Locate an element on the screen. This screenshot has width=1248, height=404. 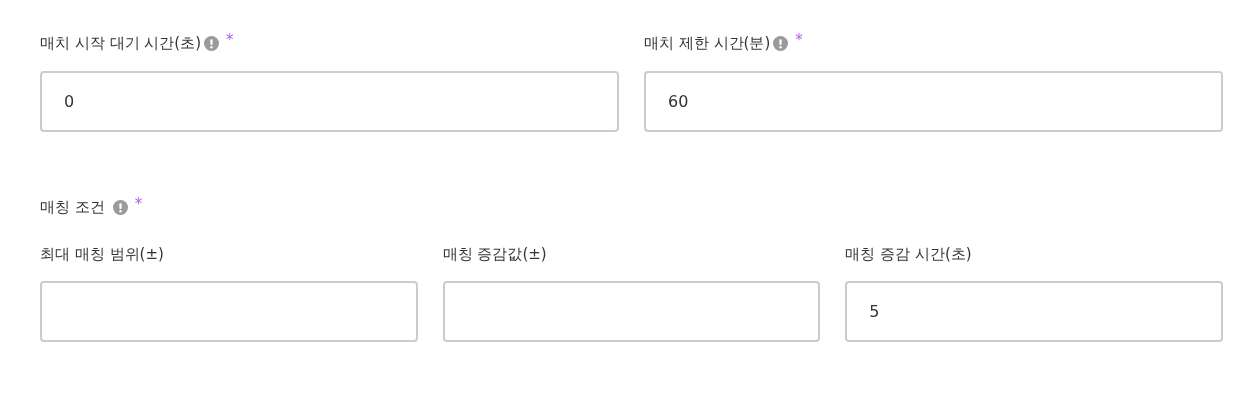
input-field: 5 is located at coordinates (1034, 311).